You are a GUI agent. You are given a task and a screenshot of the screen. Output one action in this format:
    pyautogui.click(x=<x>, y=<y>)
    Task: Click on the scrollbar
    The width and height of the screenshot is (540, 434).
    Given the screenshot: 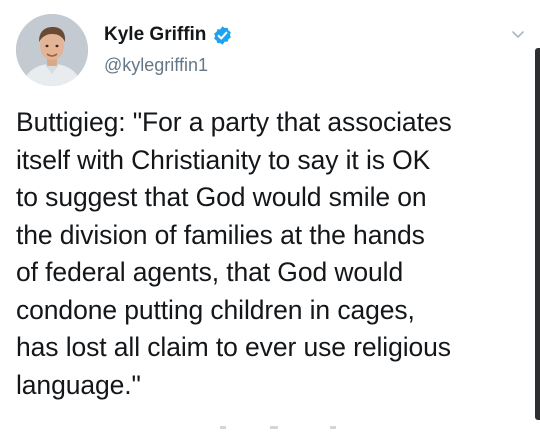 What is the action you would take?
    pyautogui.click(x=537, y=234)
    